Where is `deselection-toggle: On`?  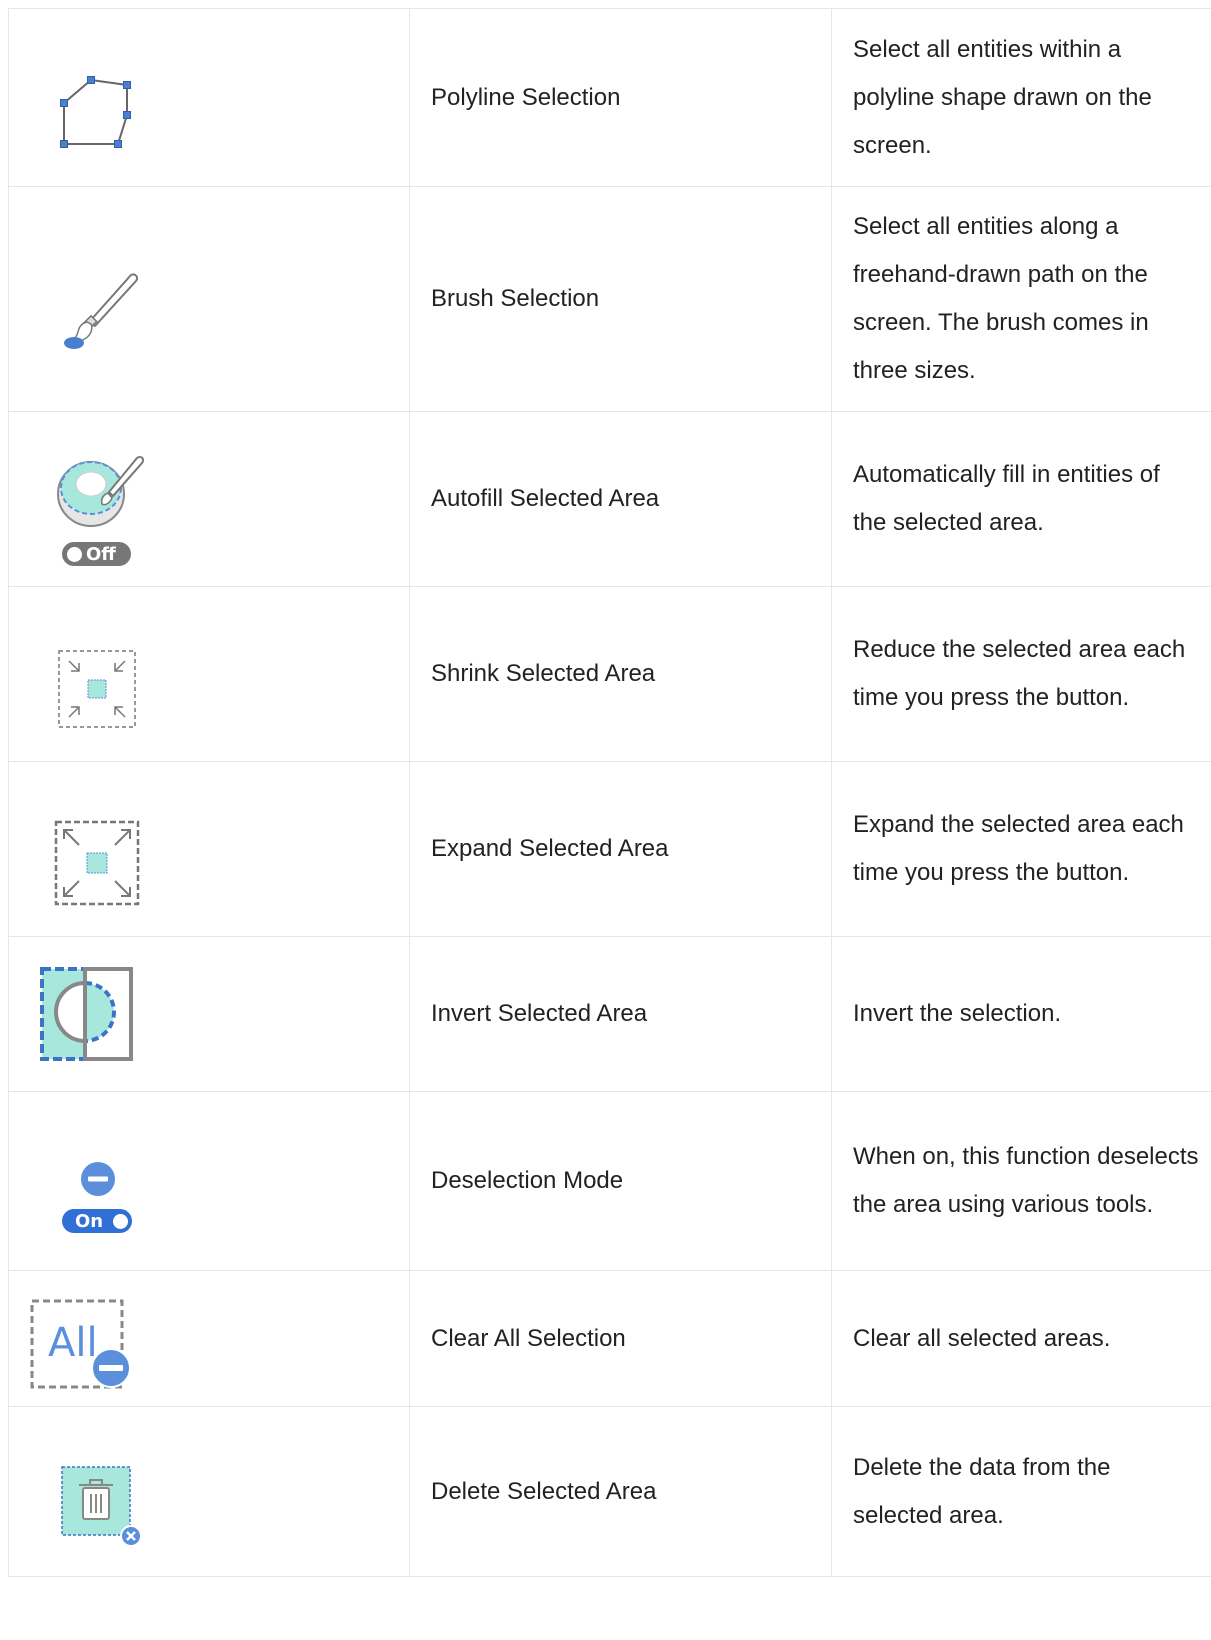 deselection-toggle: On is located at coordinates (97, 1221).